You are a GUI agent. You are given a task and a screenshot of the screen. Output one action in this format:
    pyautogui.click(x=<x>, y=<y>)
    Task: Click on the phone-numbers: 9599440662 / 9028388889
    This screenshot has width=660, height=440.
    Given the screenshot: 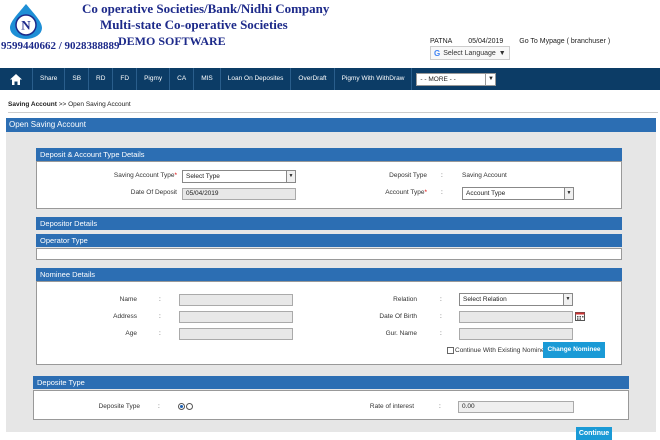 What is the action you would take?
    pyautogui.click(x=60, y=46)
    